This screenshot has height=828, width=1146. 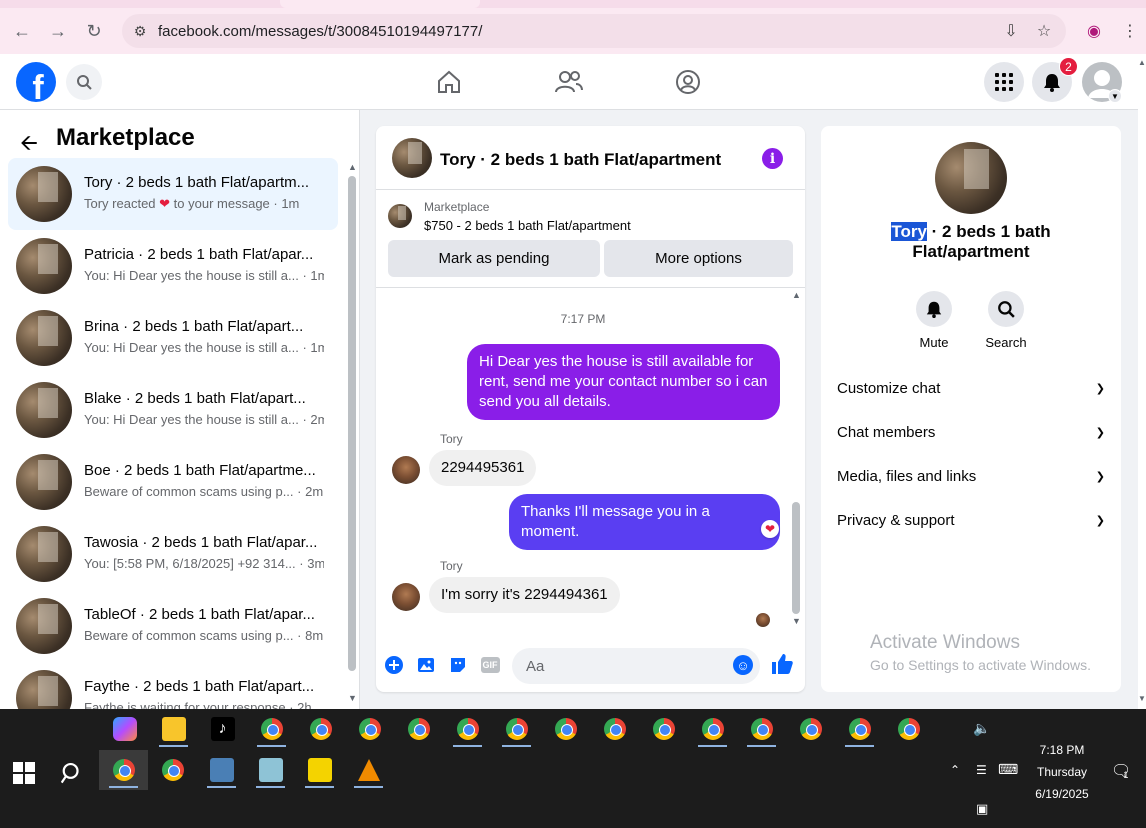 What do you see at coordinates (1008, 769) in the screenshot?
I see `keyboard-icon: ⌨` at bounding box center [1008, 769].